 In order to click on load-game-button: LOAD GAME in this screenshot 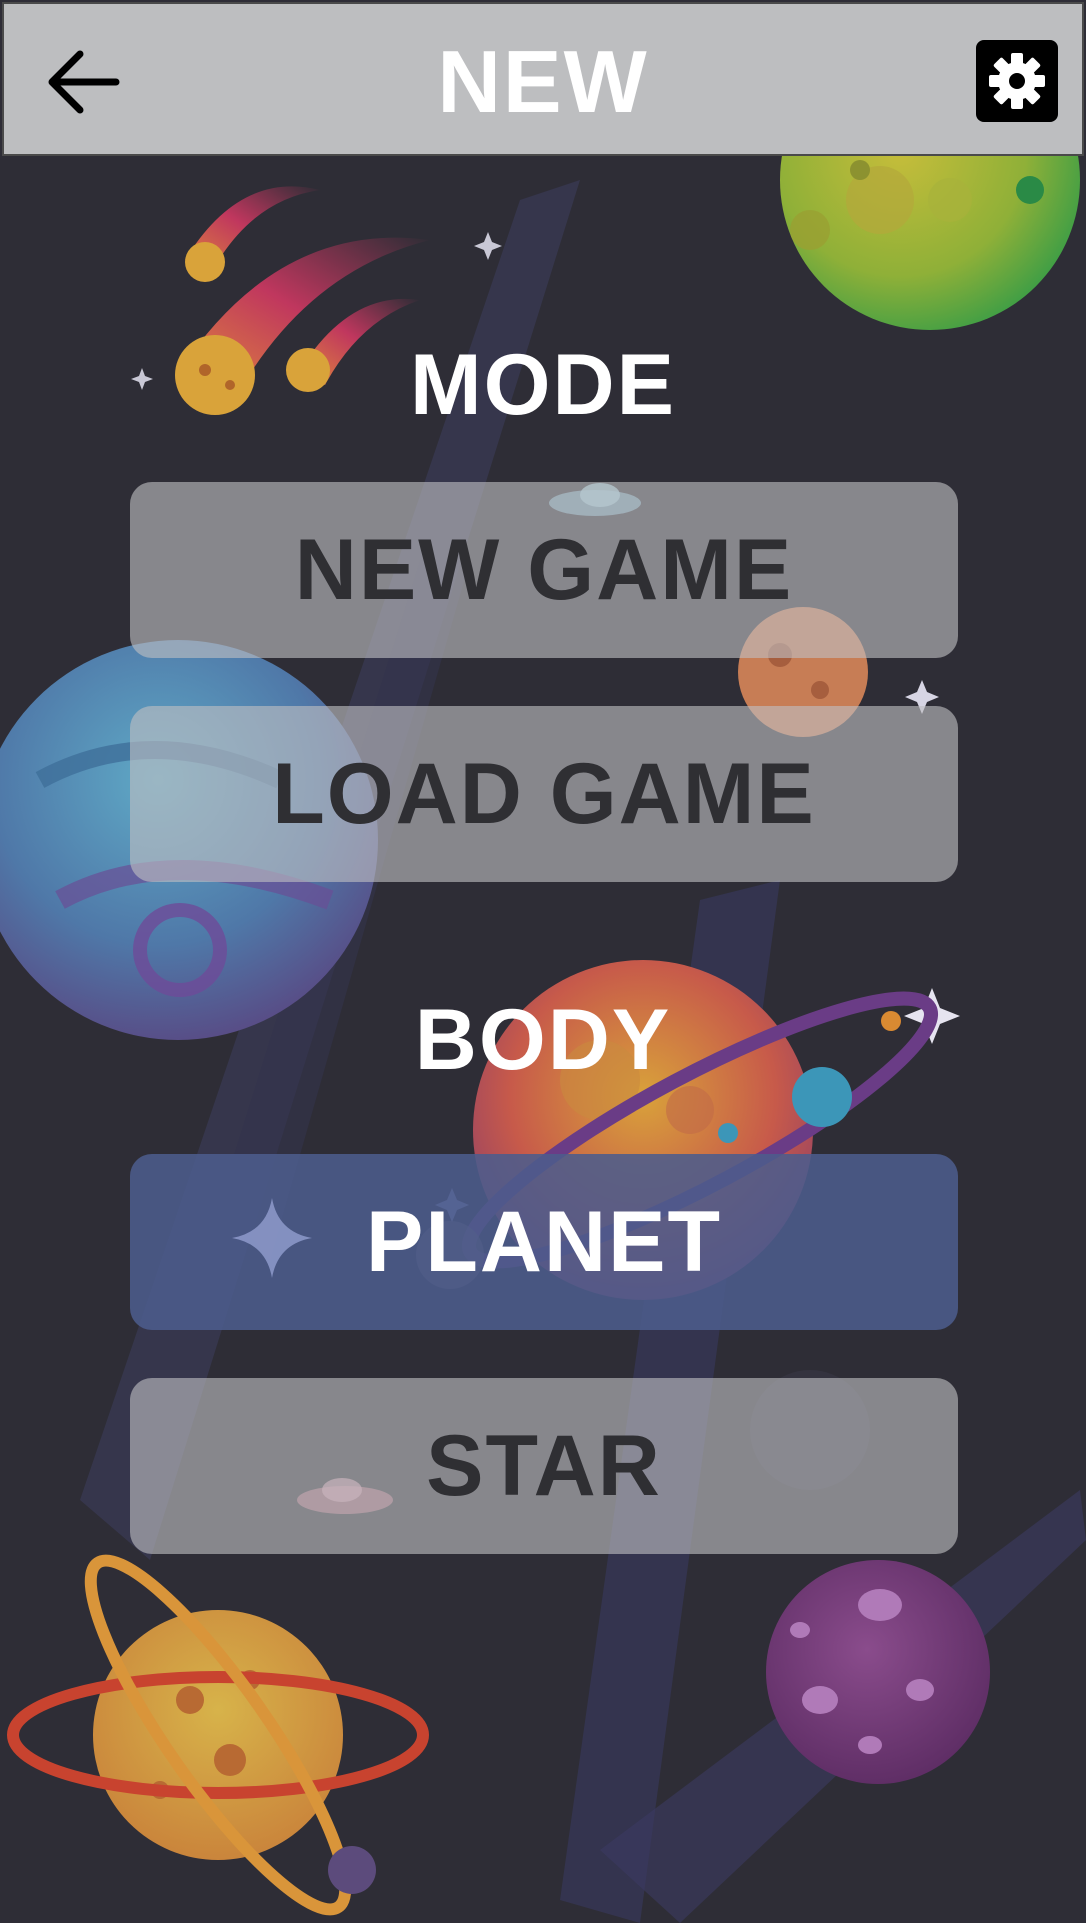, I will do `click(544, 794)`.